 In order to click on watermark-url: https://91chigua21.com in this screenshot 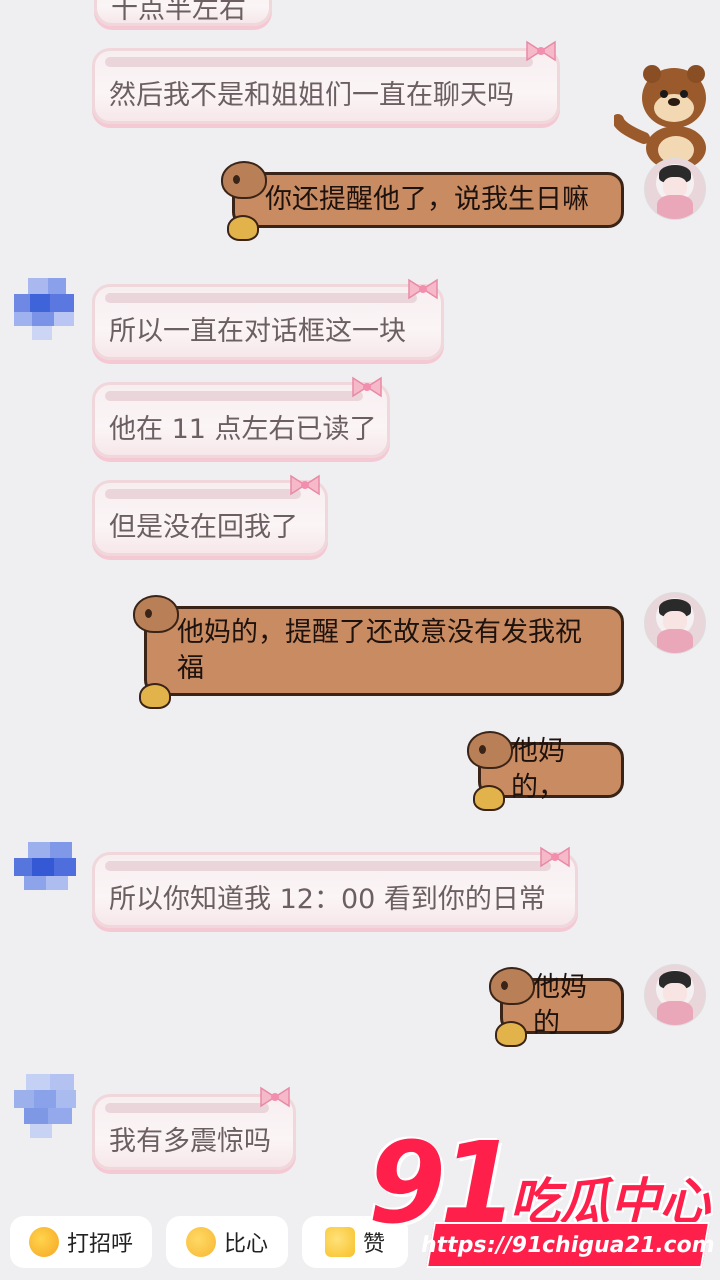, I will do `click(568, 1245)`.